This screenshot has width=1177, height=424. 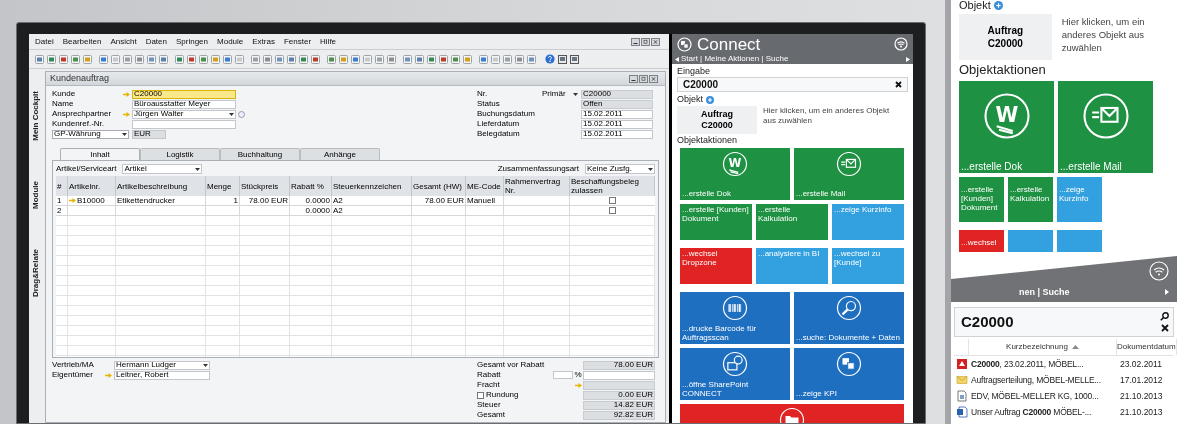 What do you see at coordinates (44, 41) in the screenshot?
I see `menu-item: Datei` at bounding box center [44, 41].